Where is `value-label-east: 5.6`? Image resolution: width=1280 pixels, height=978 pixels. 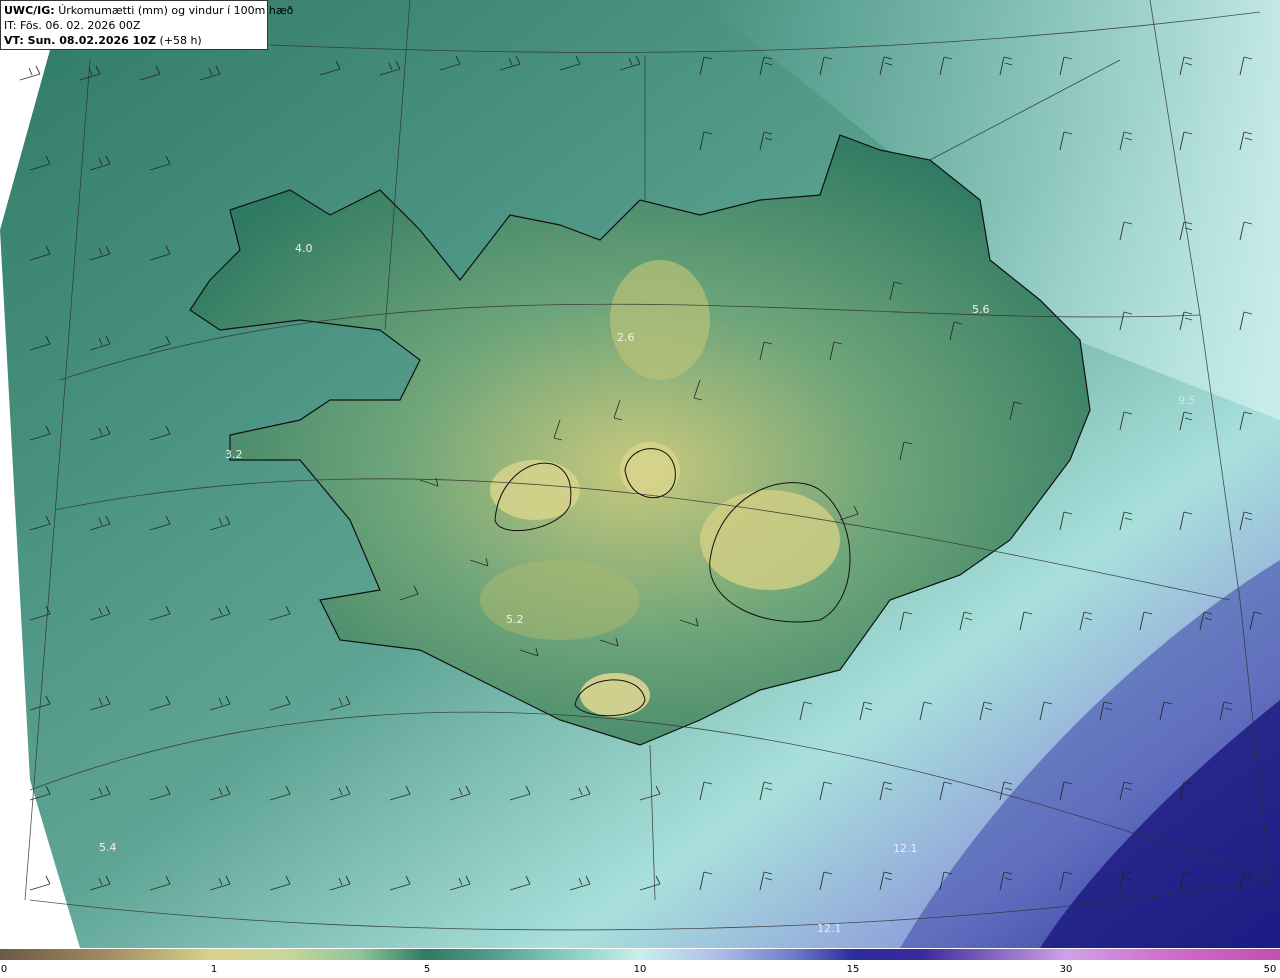 value-label-east: 5.6 is located at coordinates (981, 309).